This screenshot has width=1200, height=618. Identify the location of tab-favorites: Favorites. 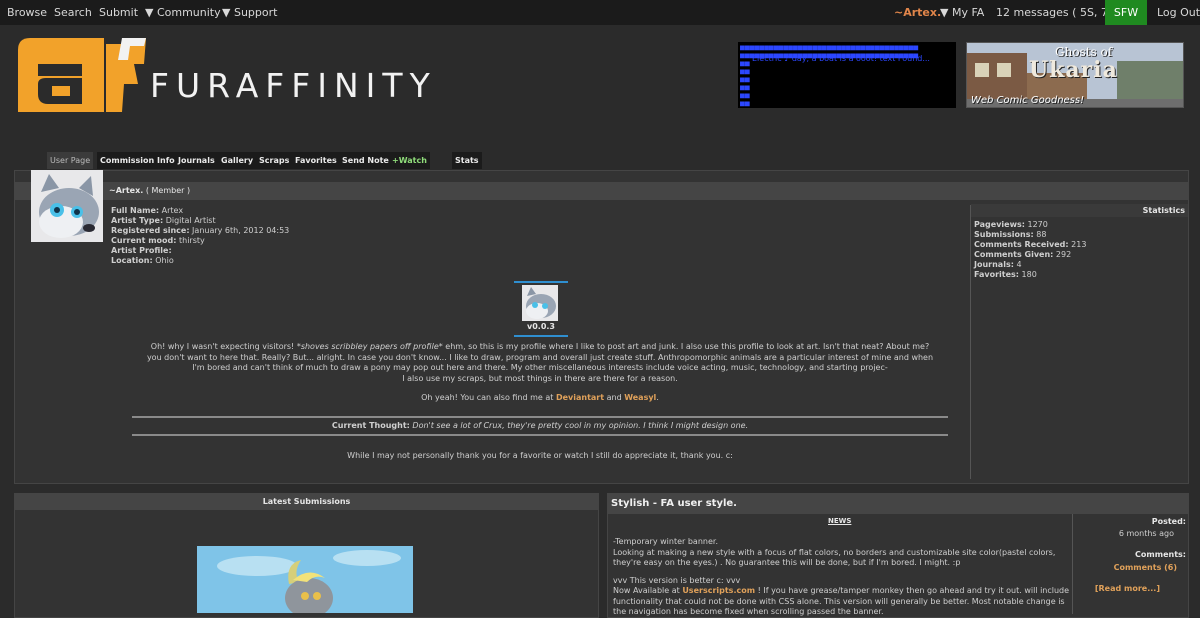
(316, 160).